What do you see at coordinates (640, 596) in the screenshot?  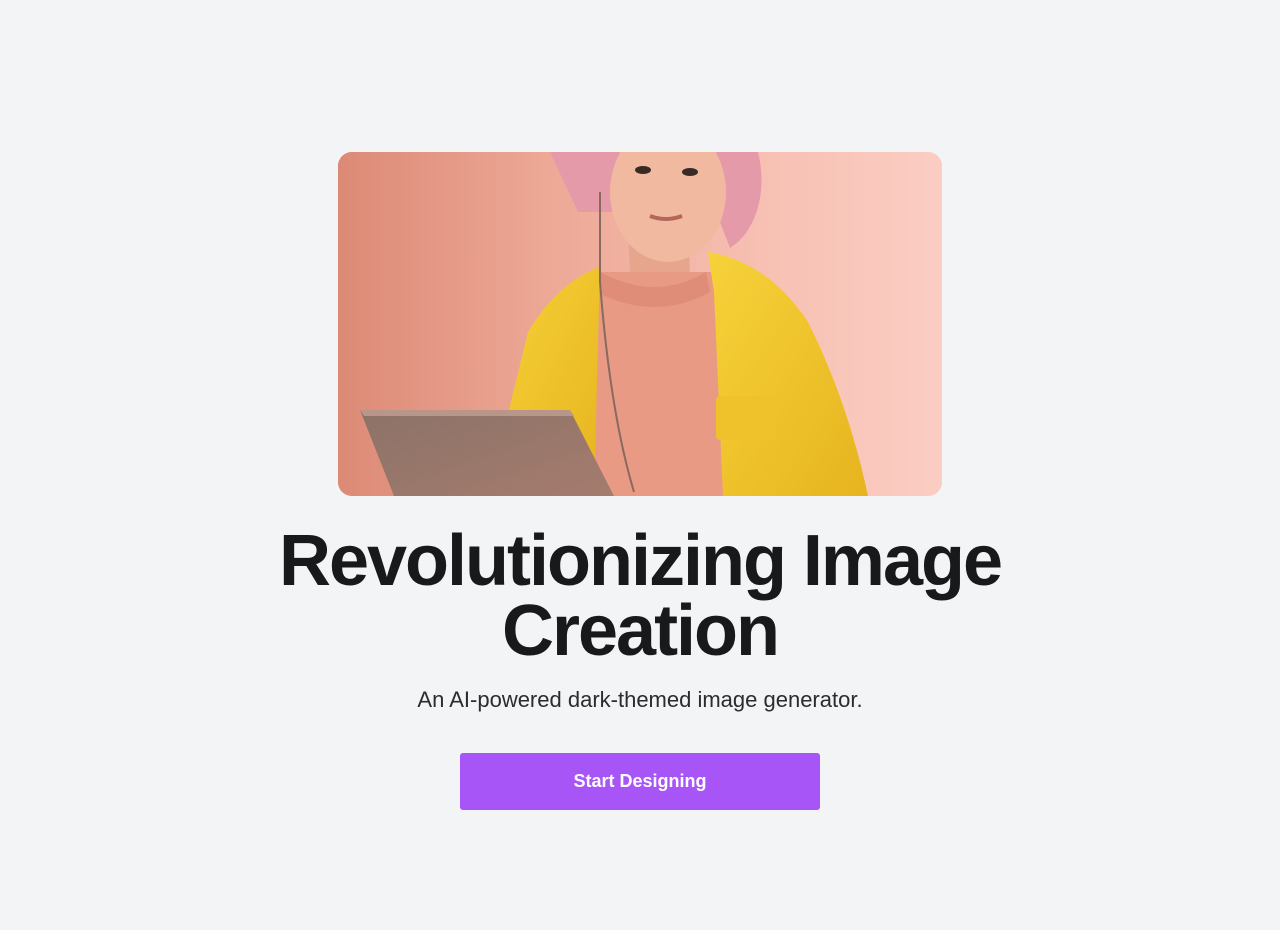 I see `hero-headline: Revolutionizing Image Creation` at bounding box center [640, 596].